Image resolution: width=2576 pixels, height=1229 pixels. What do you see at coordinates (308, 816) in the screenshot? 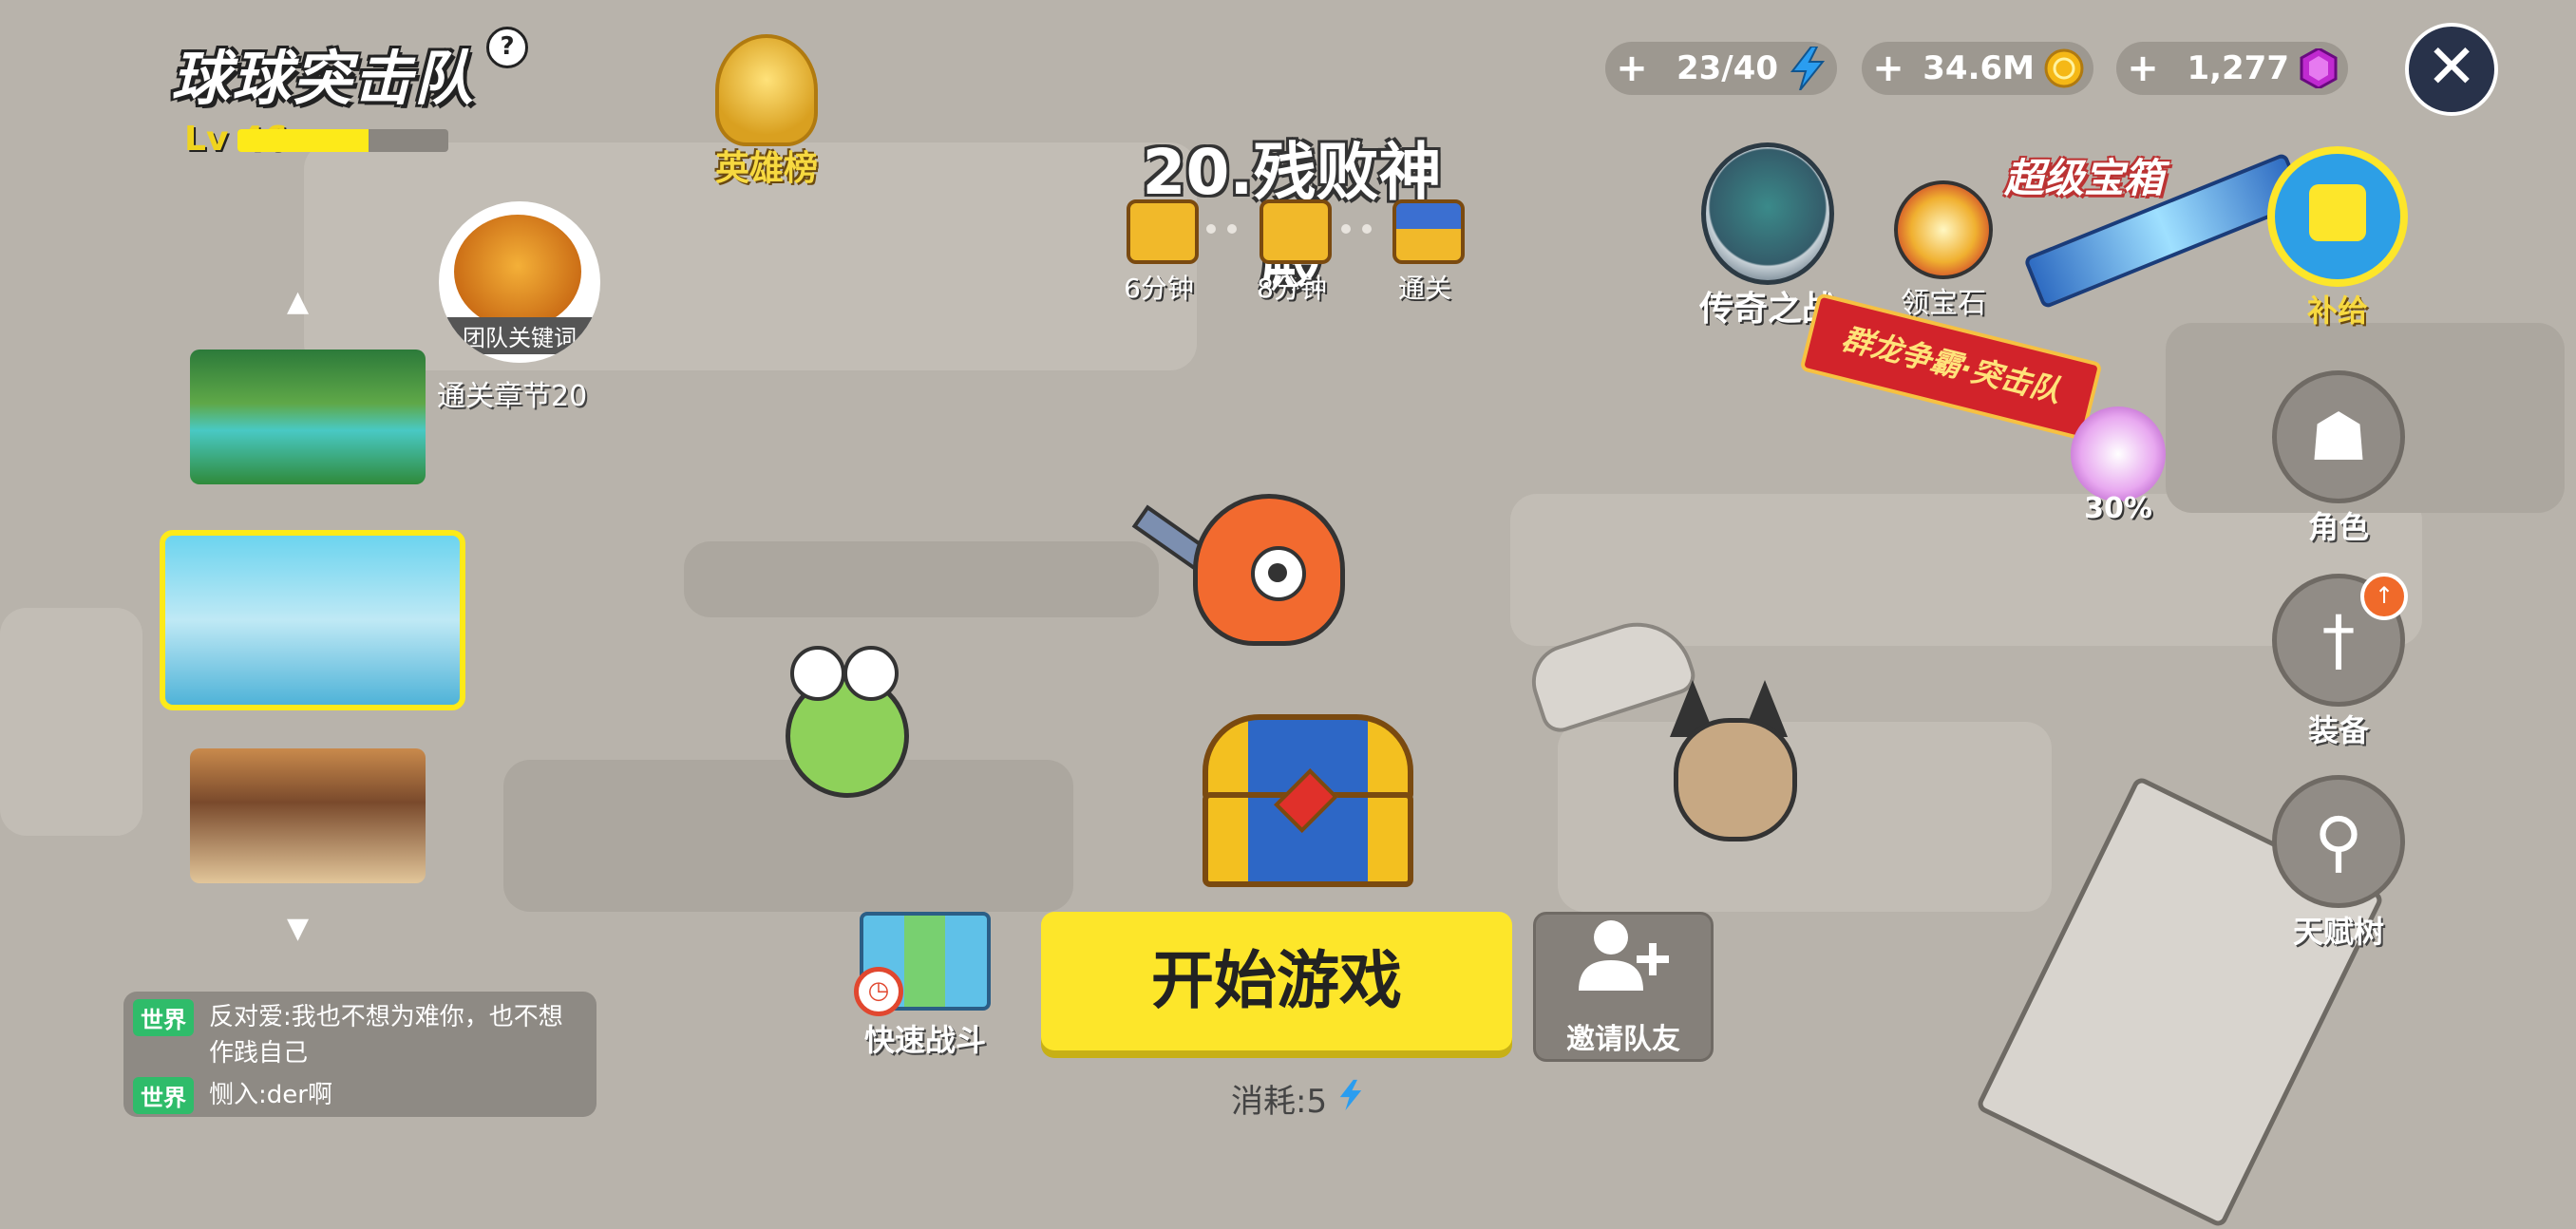
I see `stage-thumb-mine` at bounding box center [308, 816].